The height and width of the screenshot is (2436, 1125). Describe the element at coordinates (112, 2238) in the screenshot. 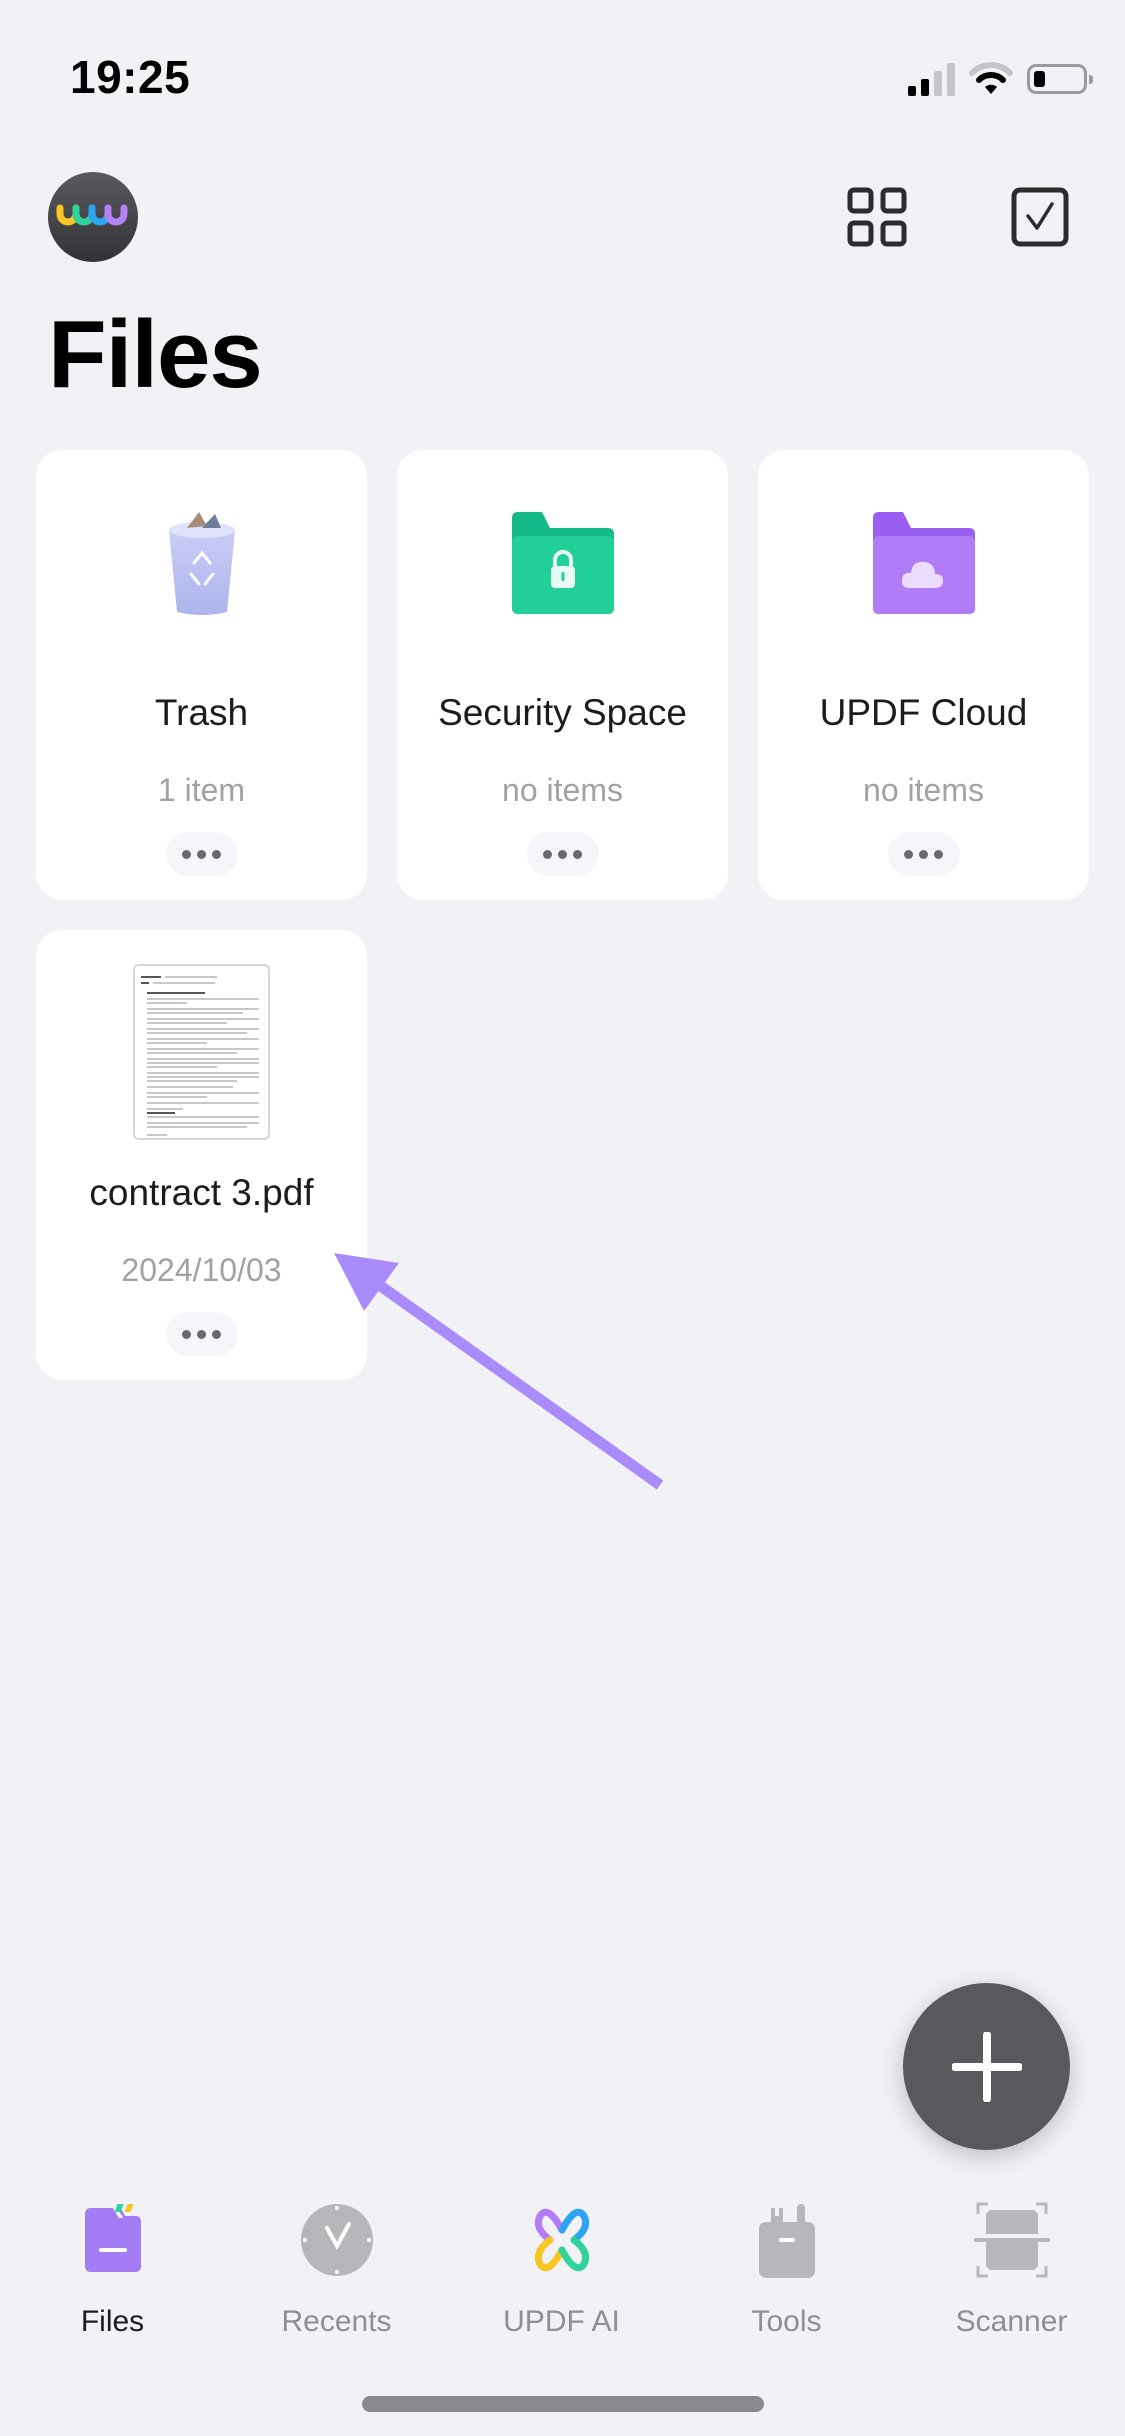

I see `files-folder-icon` at that location.